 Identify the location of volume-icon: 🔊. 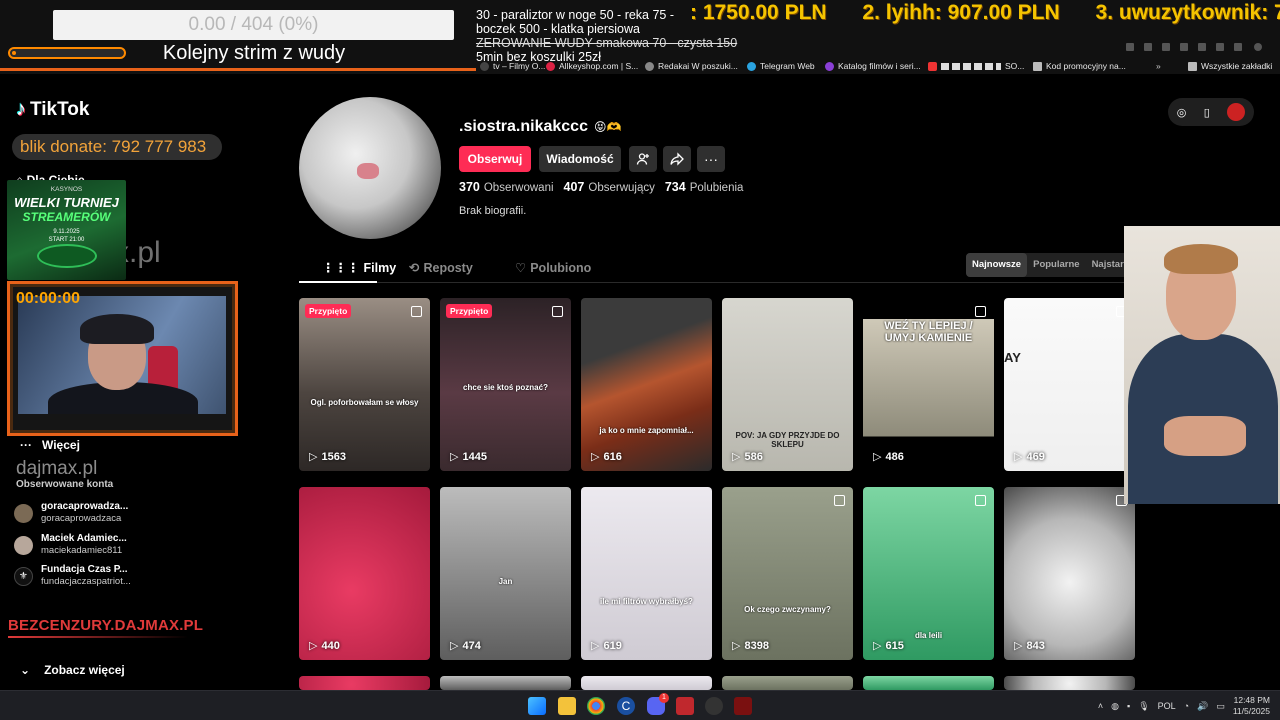
(1202, 706).